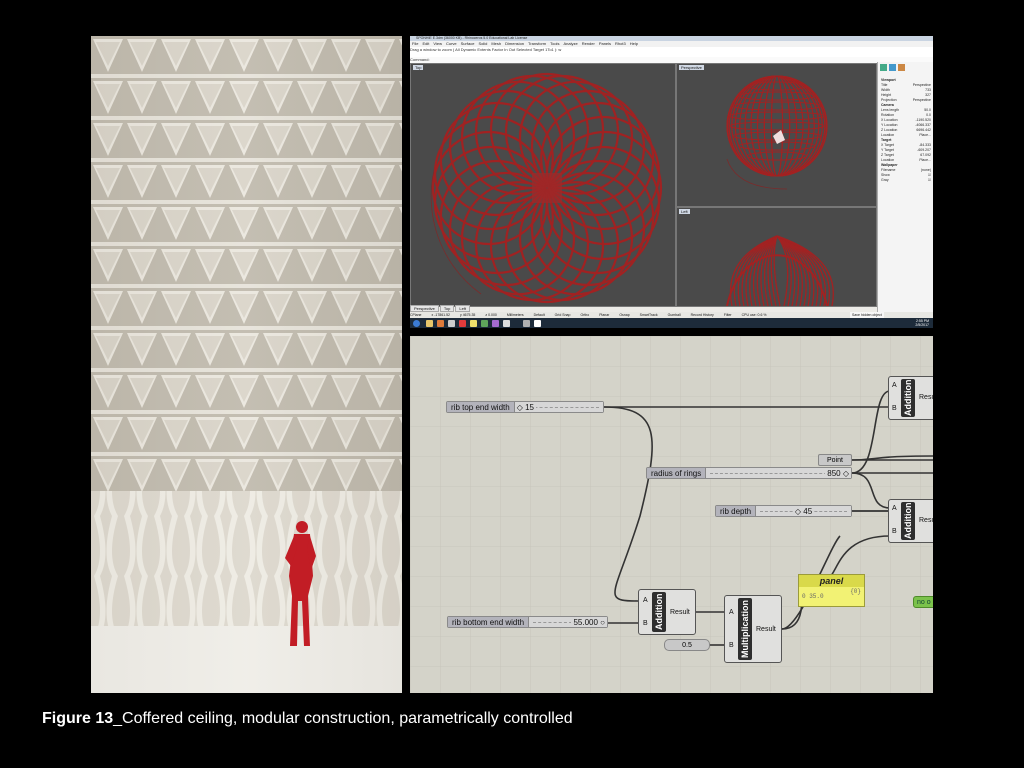  Describe the element at coordinates (484, 323) in the screenshot. I see `grasshopper-icon` at that location.